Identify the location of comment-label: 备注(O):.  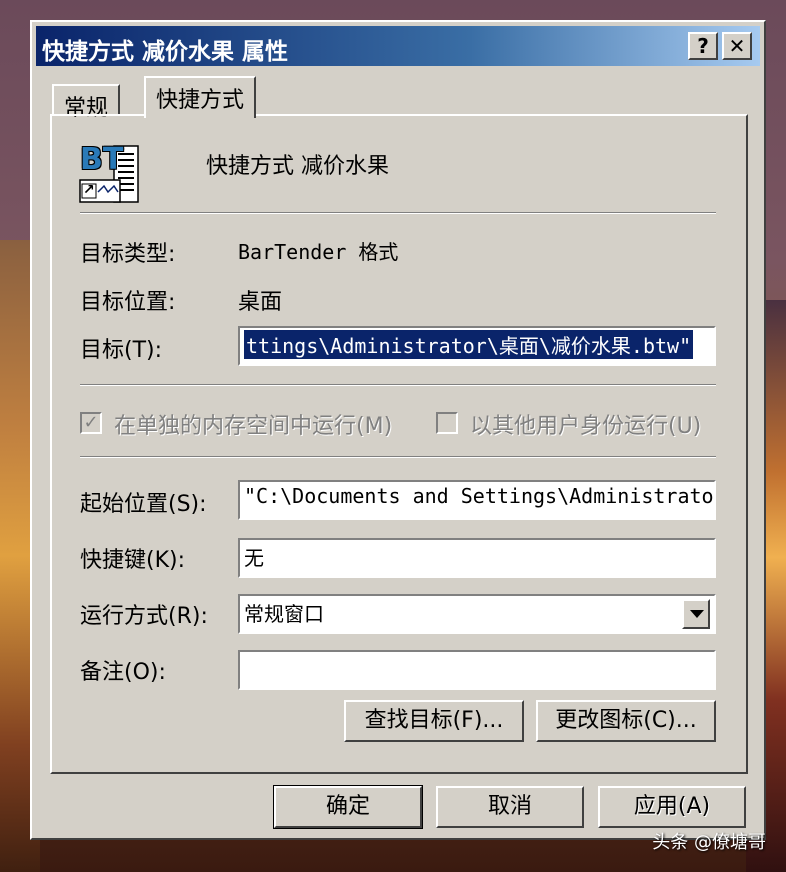
(123, 672).